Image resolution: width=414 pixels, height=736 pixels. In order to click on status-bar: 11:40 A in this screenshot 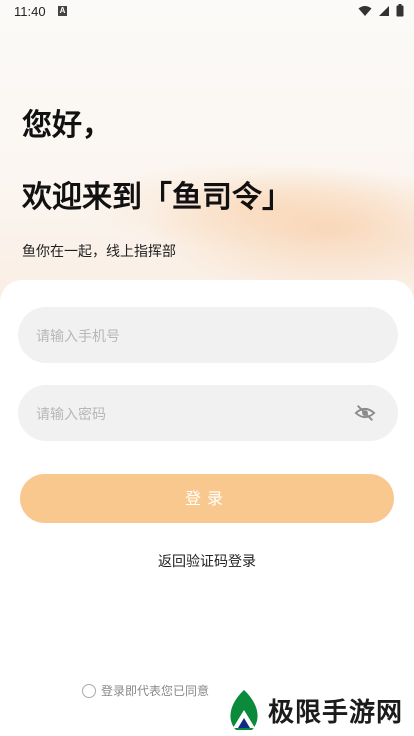, I will do `click(207, 12)`.